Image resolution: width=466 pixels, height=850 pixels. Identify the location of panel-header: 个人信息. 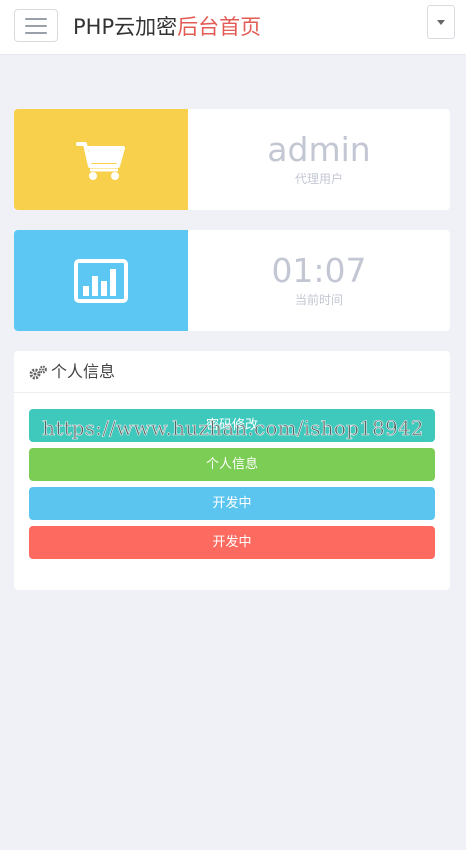
(232, 372).